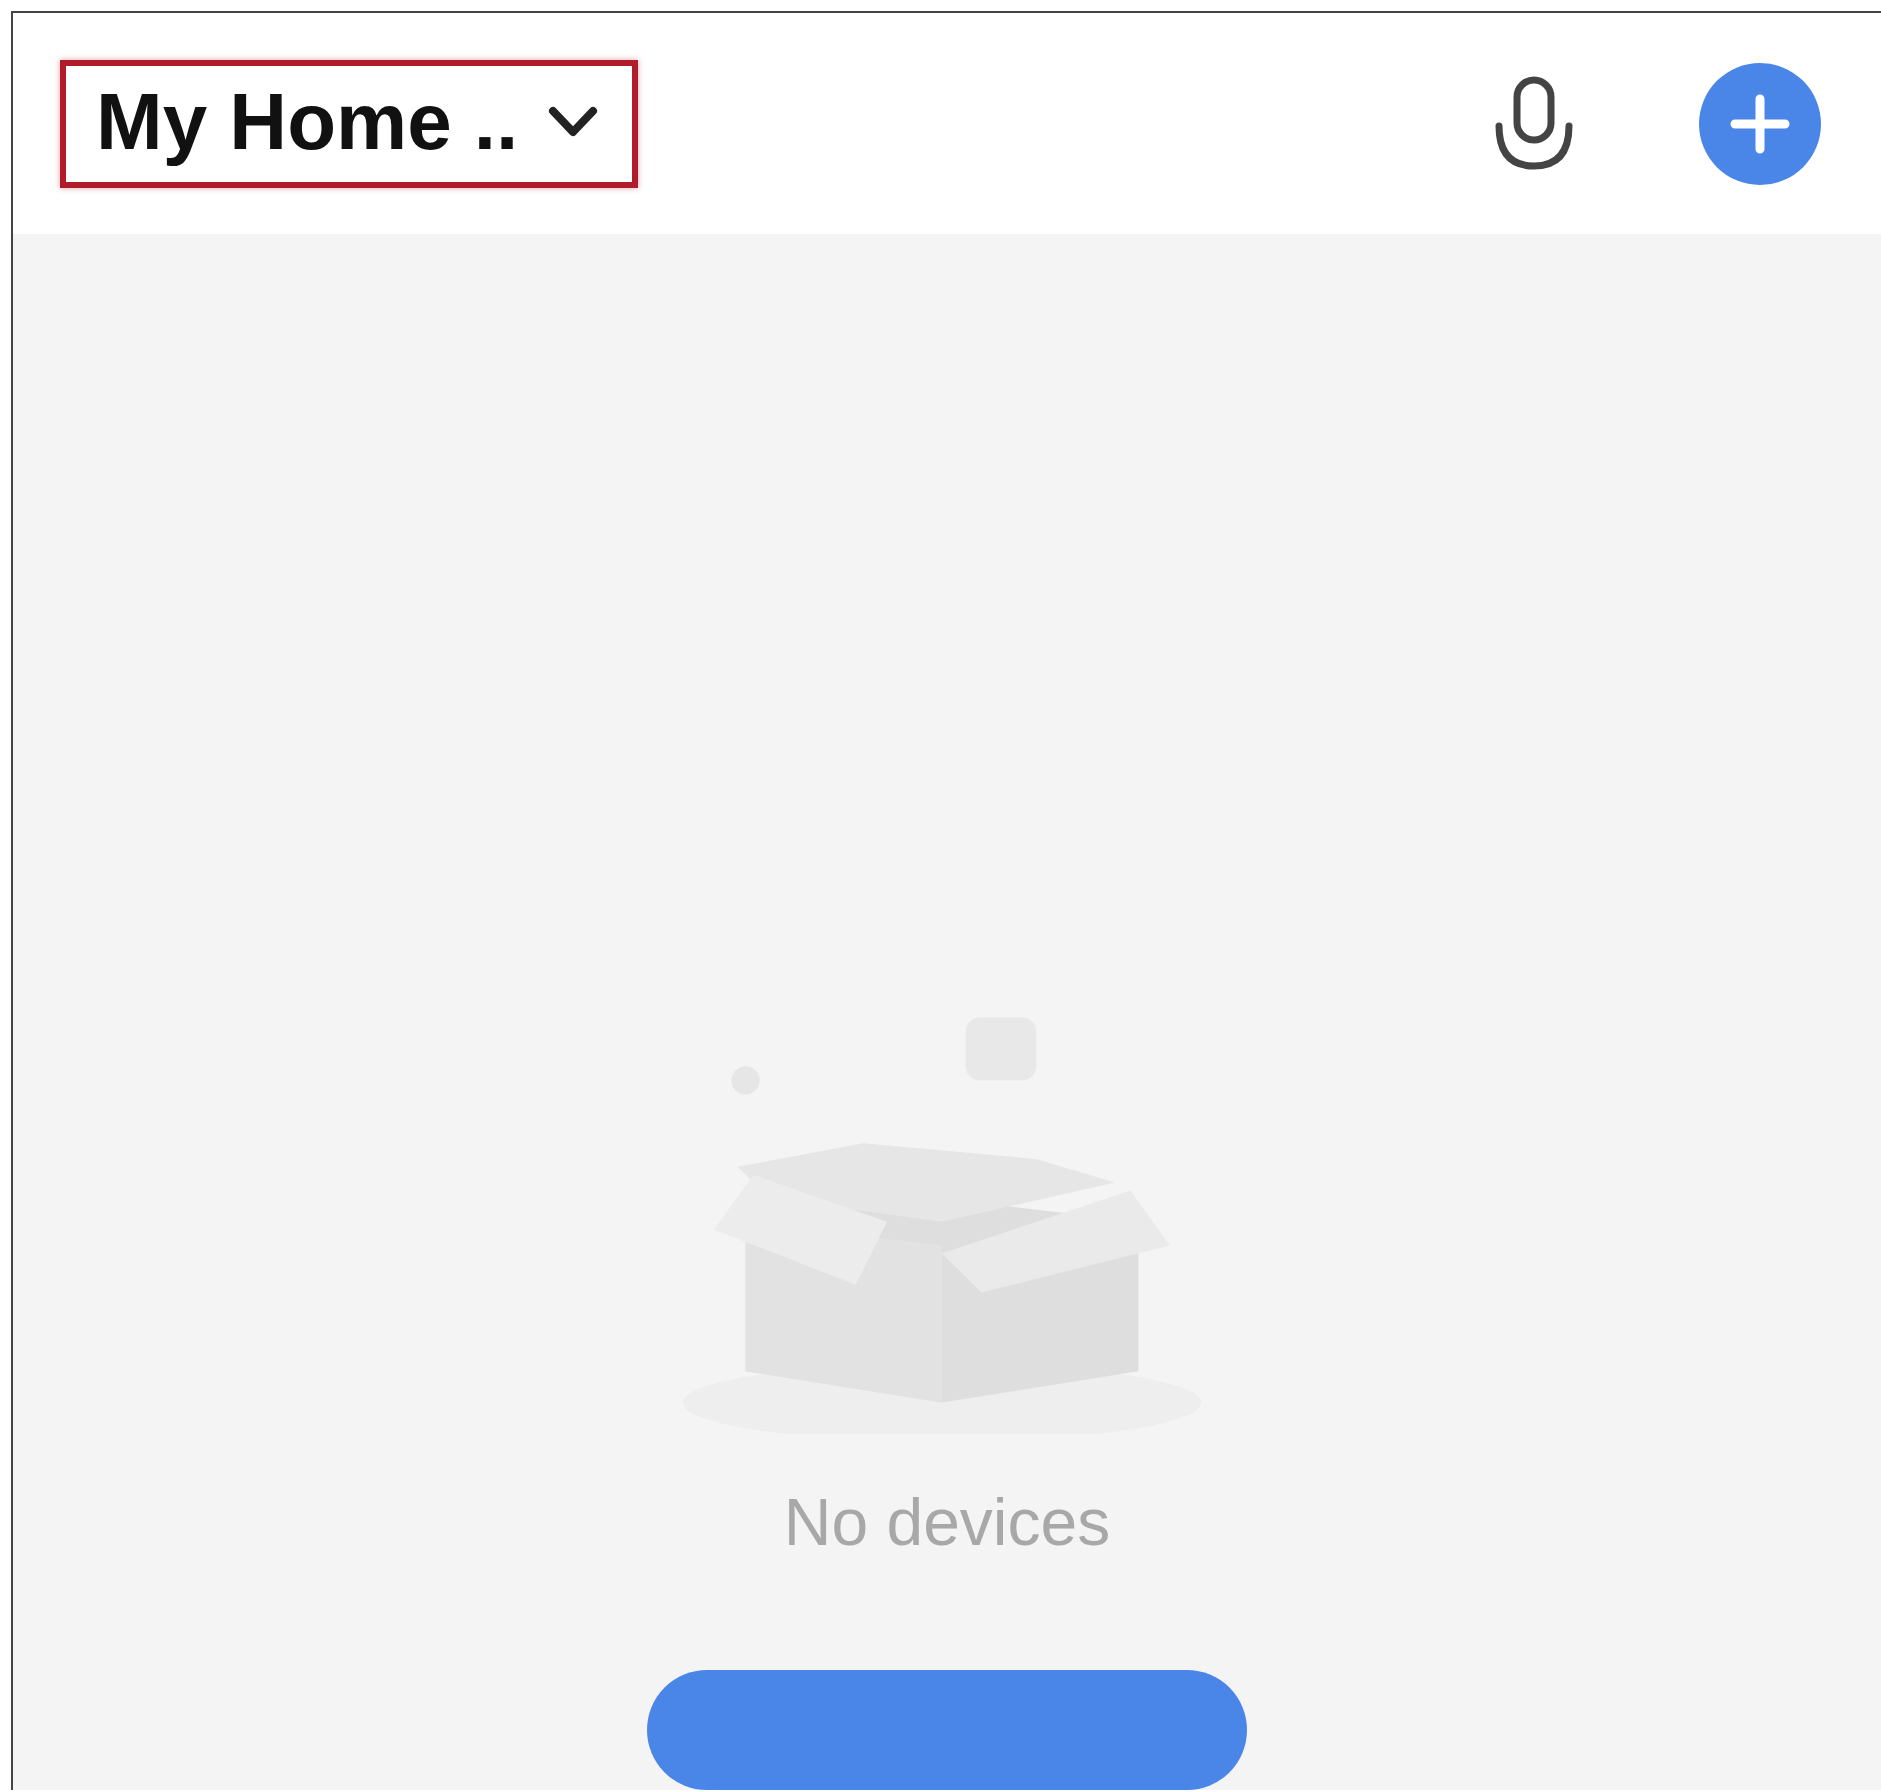  Describe the element at coordinates (573, 121) in the screenshot. I see `chevron-down-icon` at that location.